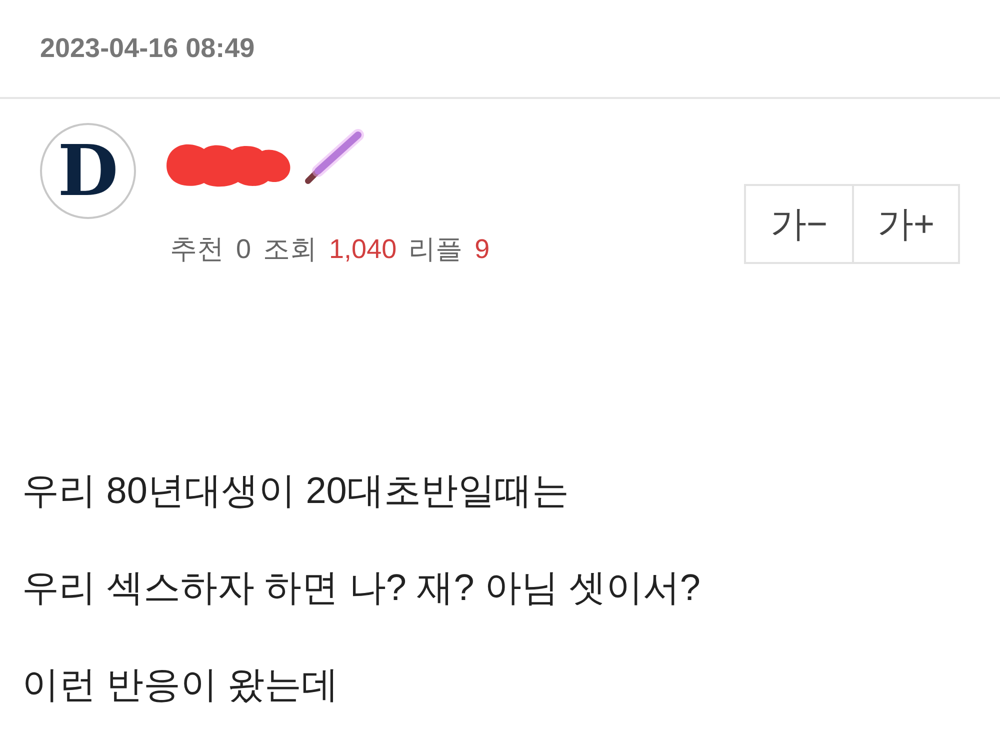 The image size is (1000, 750). I want to click on stat-label: 리플, so click(435, 249).